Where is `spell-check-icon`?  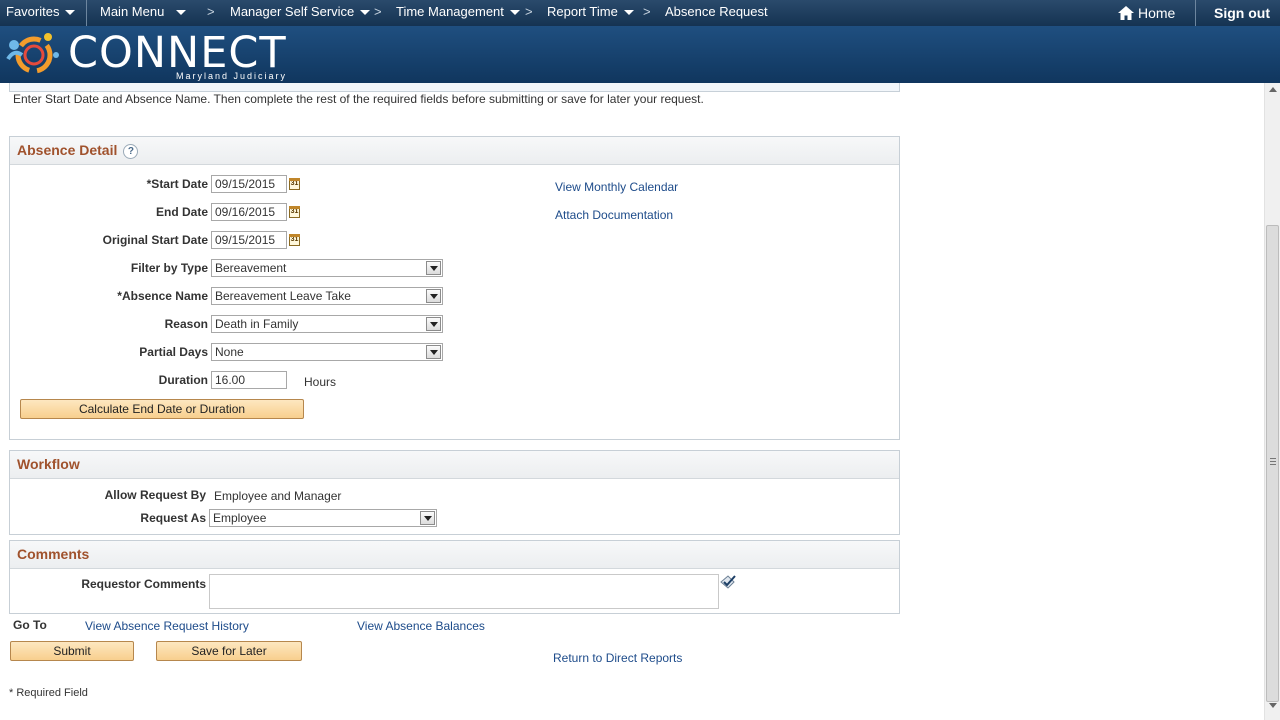
spell-check-icon is located at coordinates (728, 582).